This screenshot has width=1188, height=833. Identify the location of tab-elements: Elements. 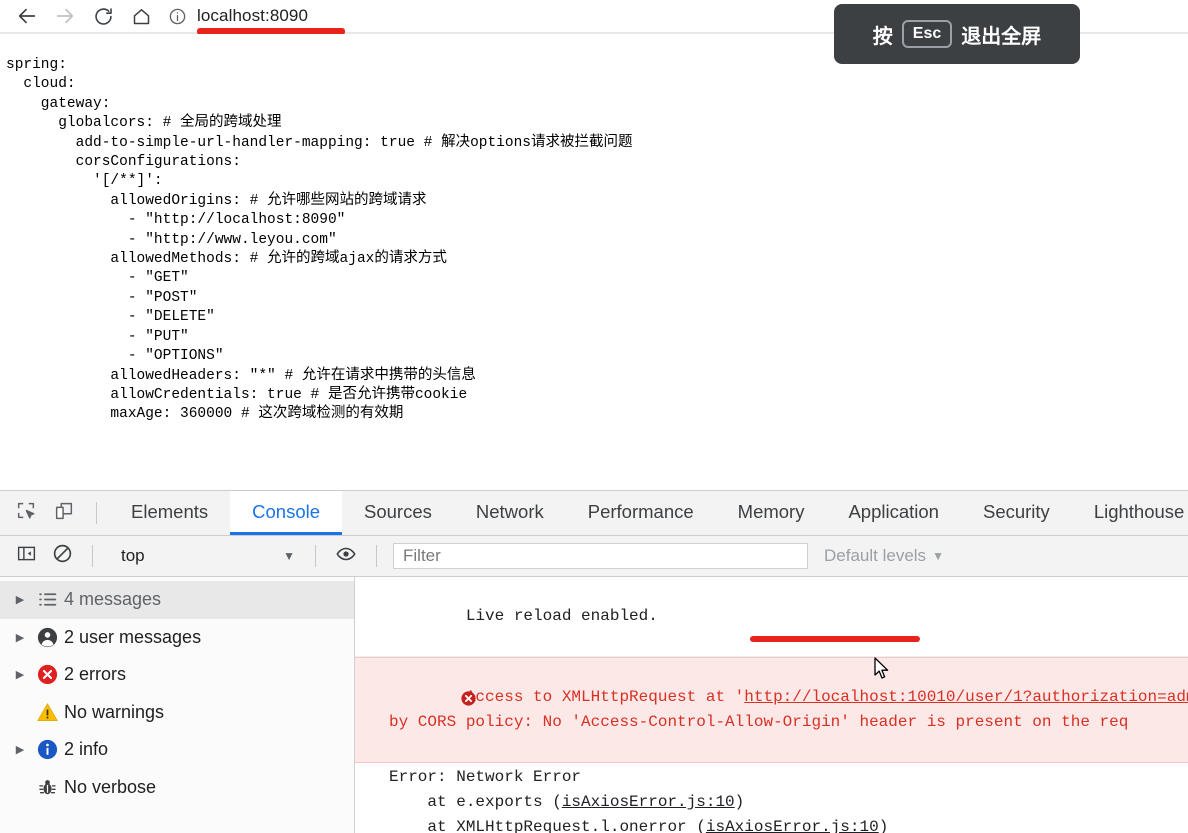
(169, 513).